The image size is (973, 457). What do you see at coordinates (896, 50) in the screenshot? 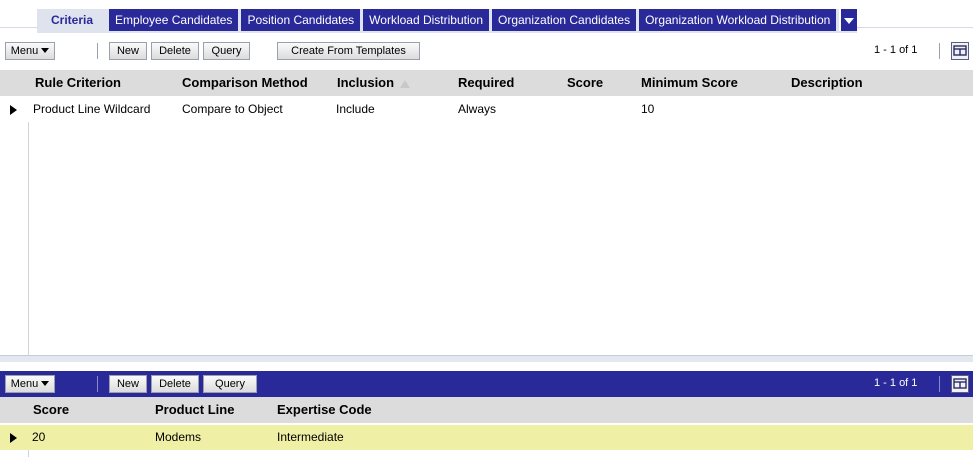
I see `criteria-record-count: 1 - 1 of 1` at bounding box center [896, 50].